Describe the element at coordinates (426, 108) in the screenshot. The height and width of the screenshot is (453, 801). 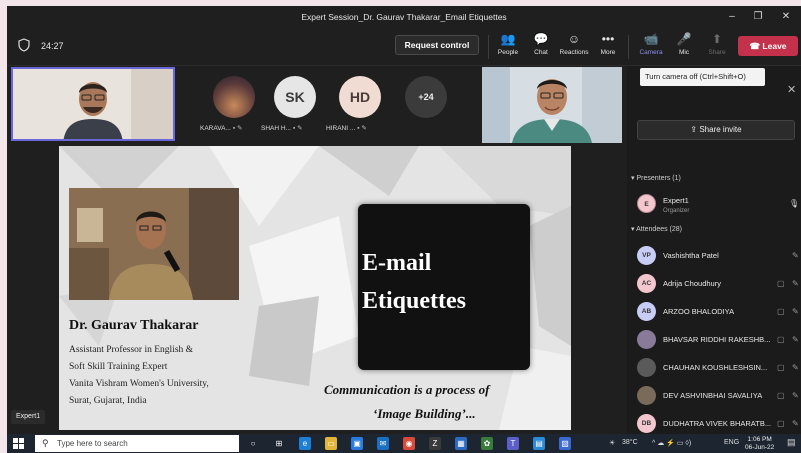
I see `more-participants-tile: +24` at that location.